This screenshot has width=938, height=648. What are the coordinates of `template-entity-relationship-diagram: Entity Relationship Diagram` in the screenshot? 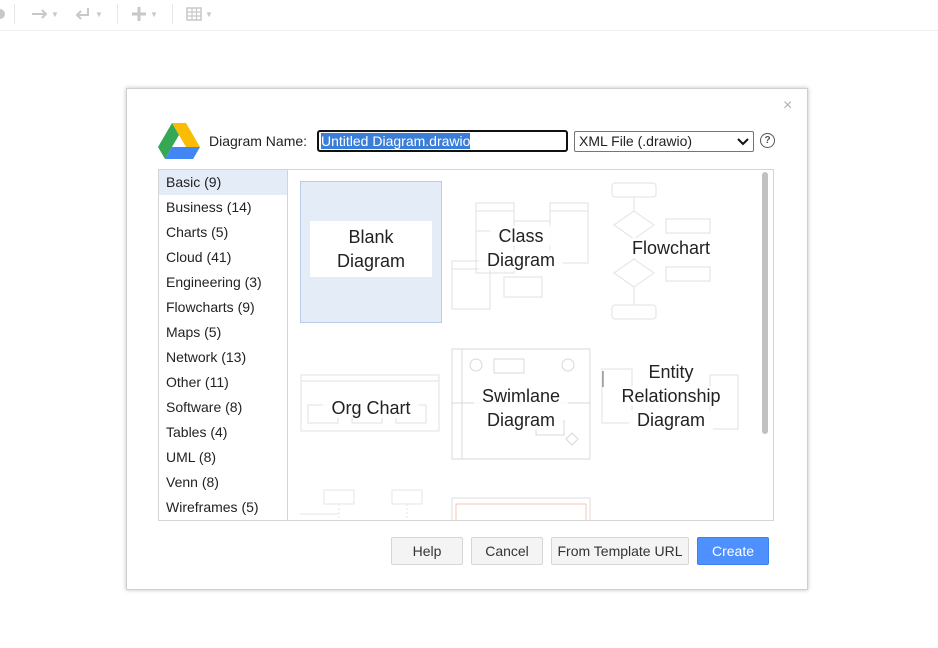 It's located at (671, 412).